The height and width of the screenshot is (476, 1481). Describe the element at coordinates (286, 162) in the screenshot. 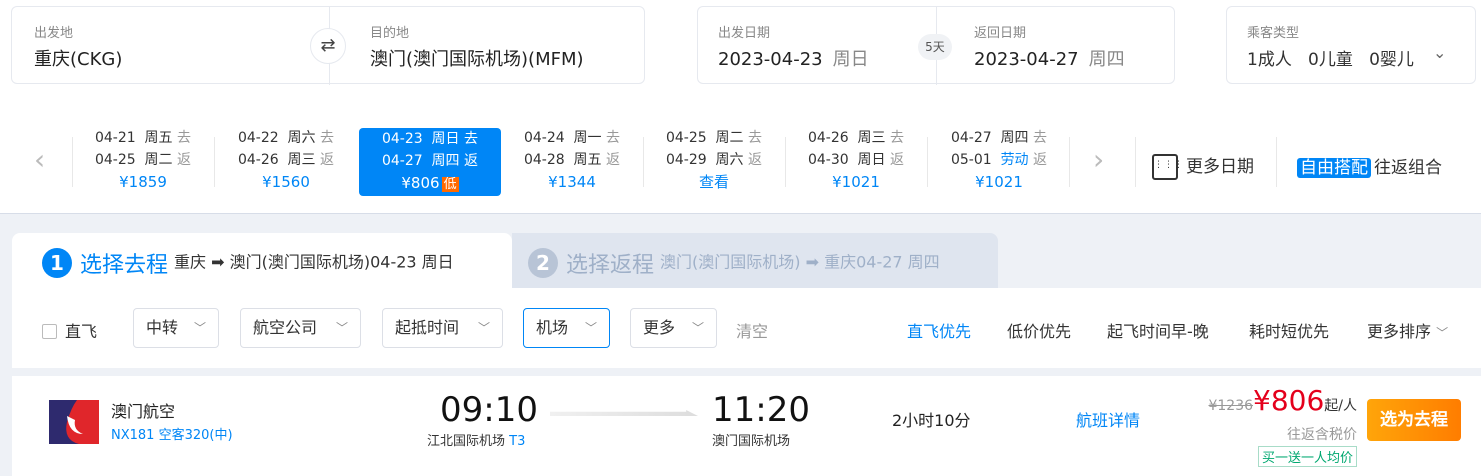

I see `date-option: 04-22 周六 去 04-26 周三 返 ¥1560` at that location.